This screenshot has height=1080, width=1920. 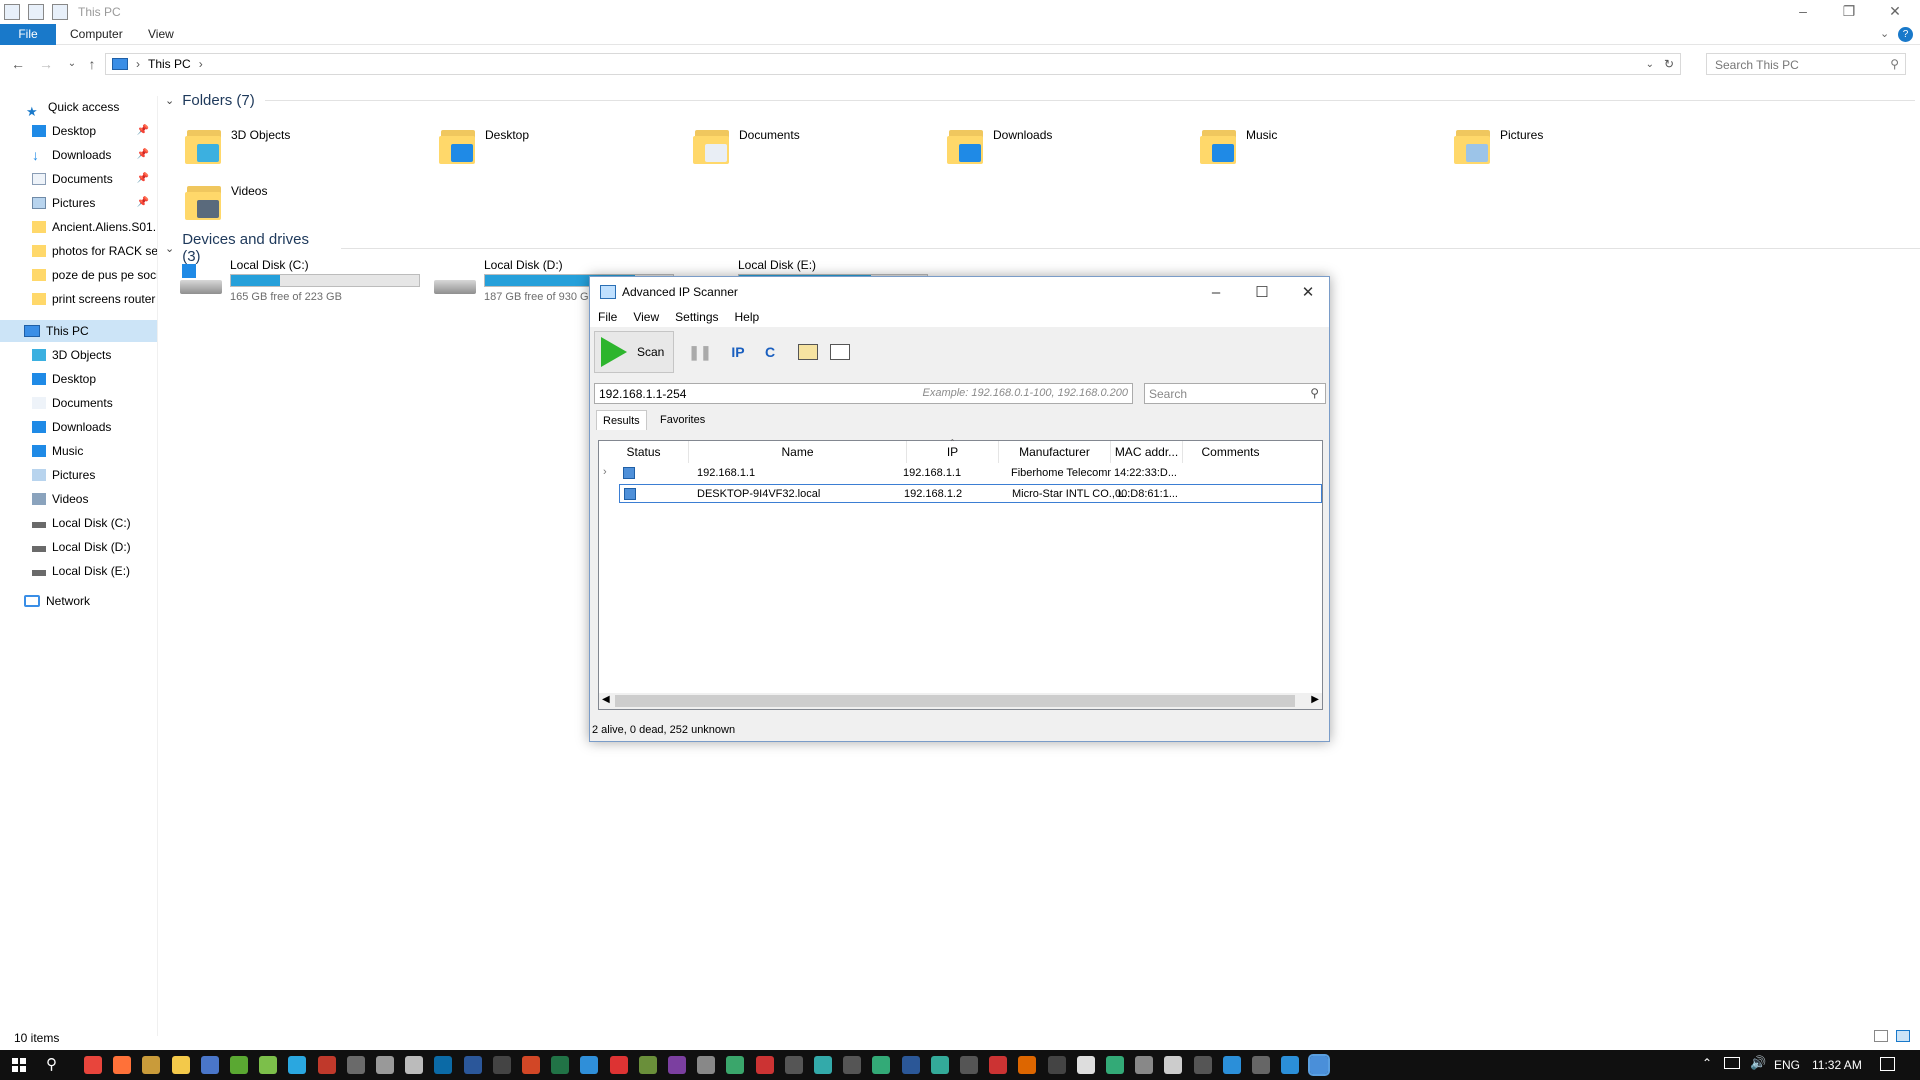 I want to click on sidebar-item-downloads: ↓ Downloads 📌, so click(x=78, y=155).